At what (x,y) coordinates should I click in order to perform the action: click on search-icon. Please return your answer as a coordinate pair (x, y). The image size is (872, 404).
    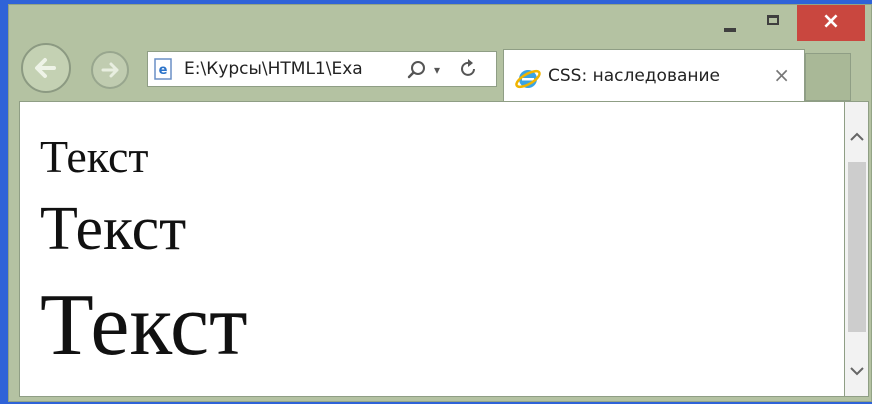
    Looking at the image, I should click on (417, 70).